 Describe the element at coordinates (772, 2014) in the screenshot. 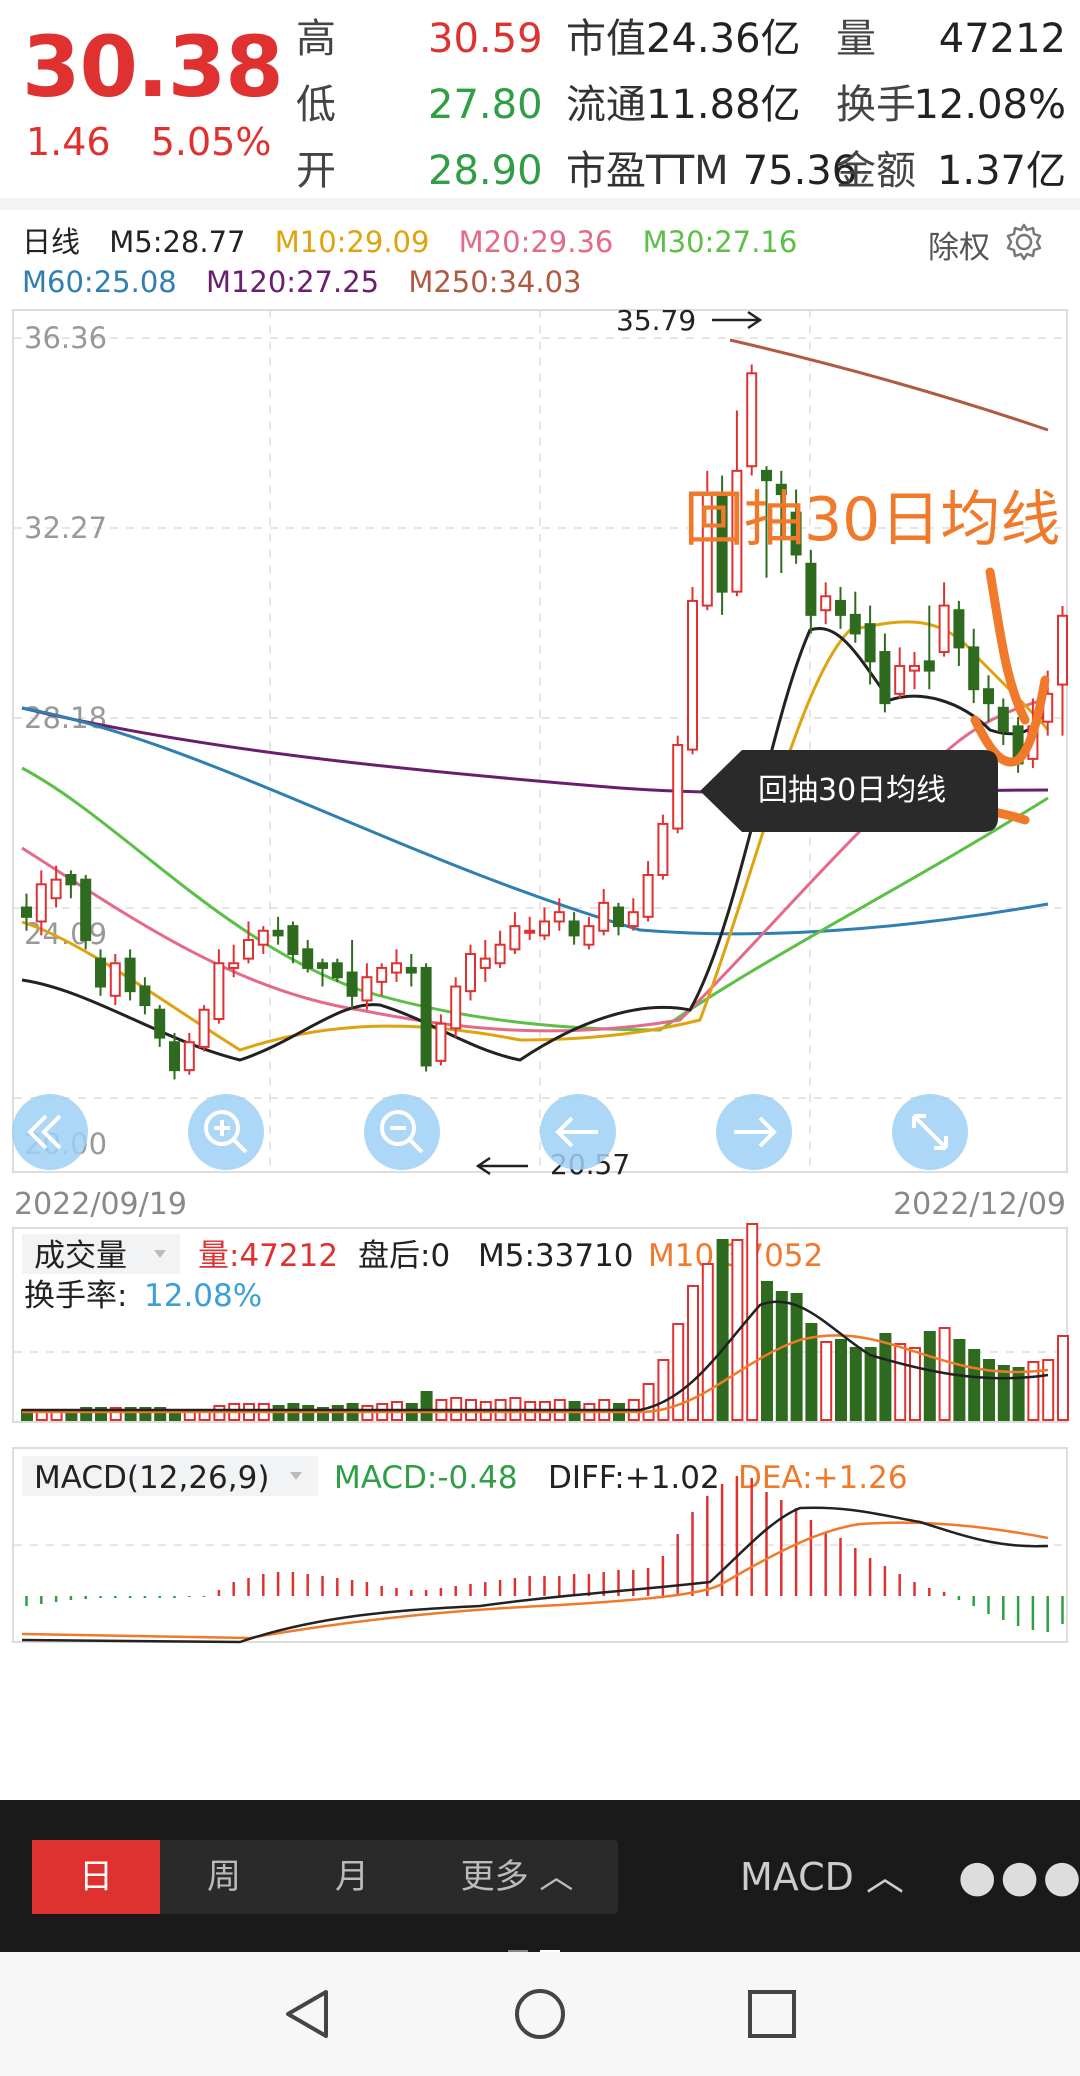

I see `recents-icon` at that location.